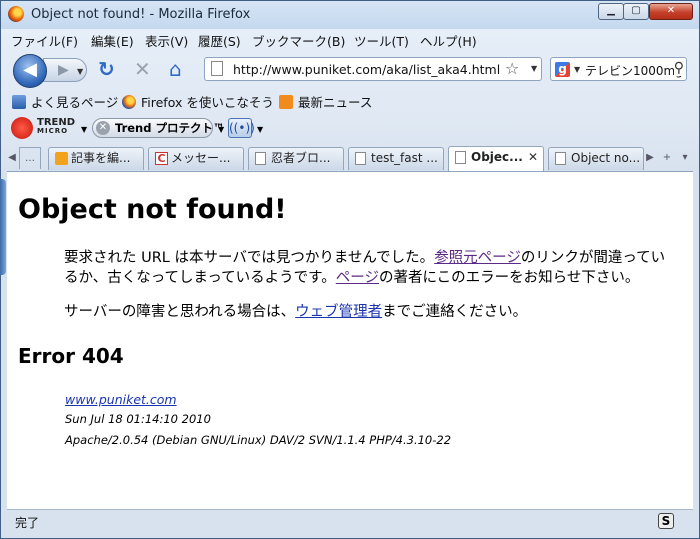 The height and width of the screenshot is (539, 700). What do you see at coordinates (241, 128) in the screenshot?
I see `wireless-icon: ((•))` at bounding box center [241, 128].